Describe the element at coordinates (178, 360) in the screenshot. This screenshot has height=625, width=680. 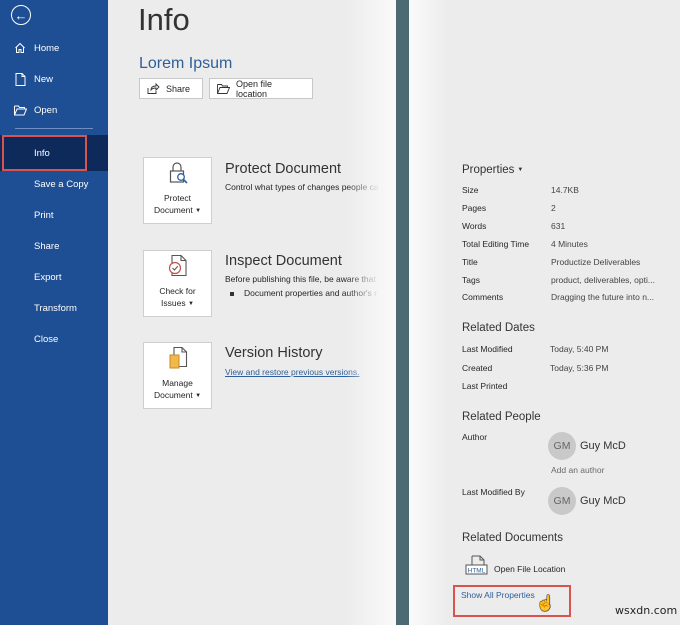
I see `manage-document-icon` at that location.